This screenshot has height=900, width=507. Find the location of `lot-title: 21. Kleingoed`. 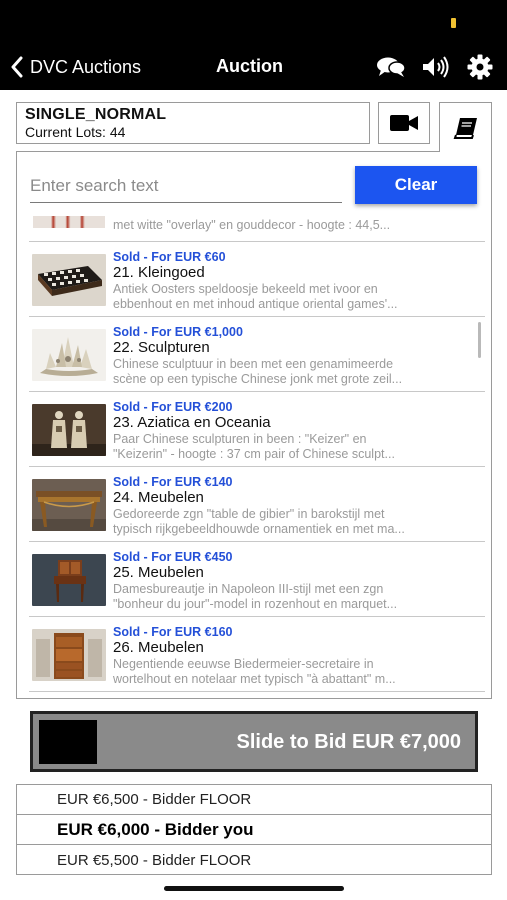

lot-title: 21. Kleingoed is located at coordinates (159, 272).